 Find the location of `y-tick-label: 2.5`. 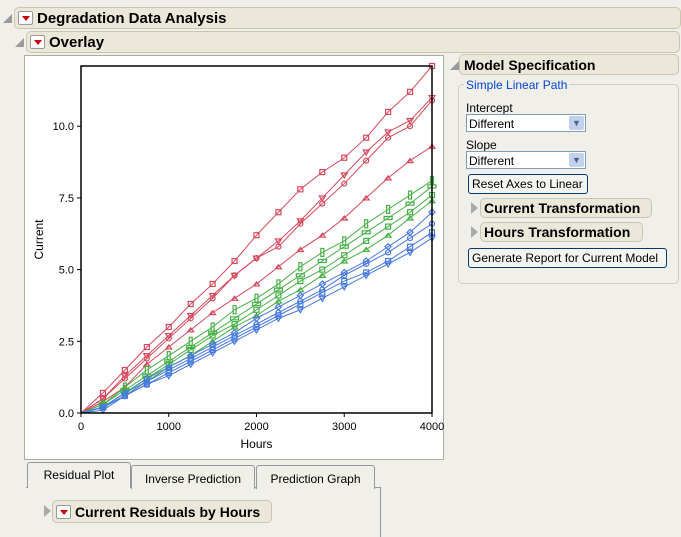

y-tick-label: 2.5 is located at coordinates (66, 342).